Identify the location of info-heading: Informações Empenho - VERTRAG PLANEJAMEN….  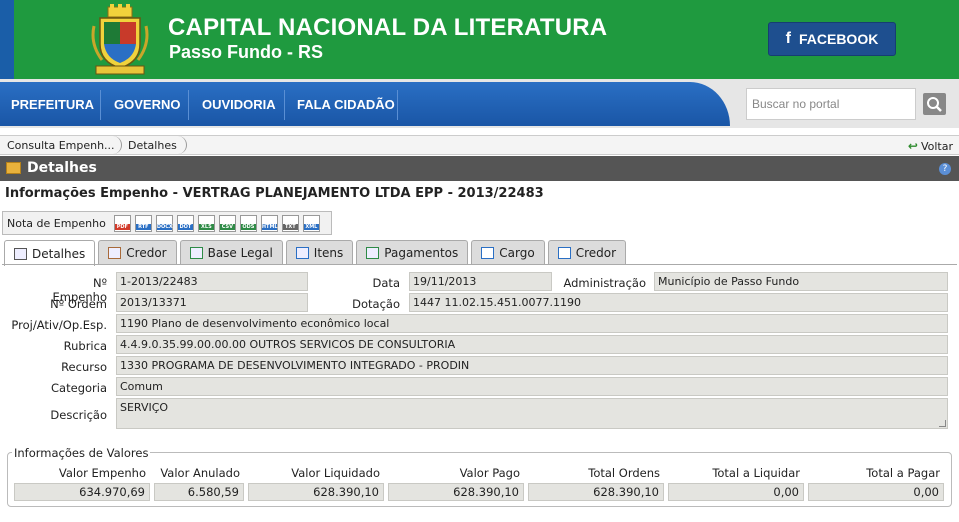
(274, 193).